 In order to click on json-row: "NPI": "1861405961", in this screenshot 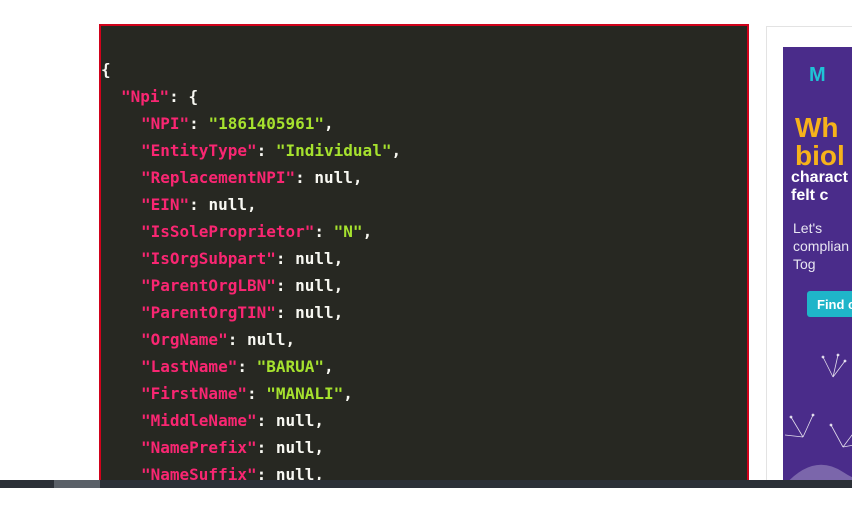, I will do `click(251, 123)`.